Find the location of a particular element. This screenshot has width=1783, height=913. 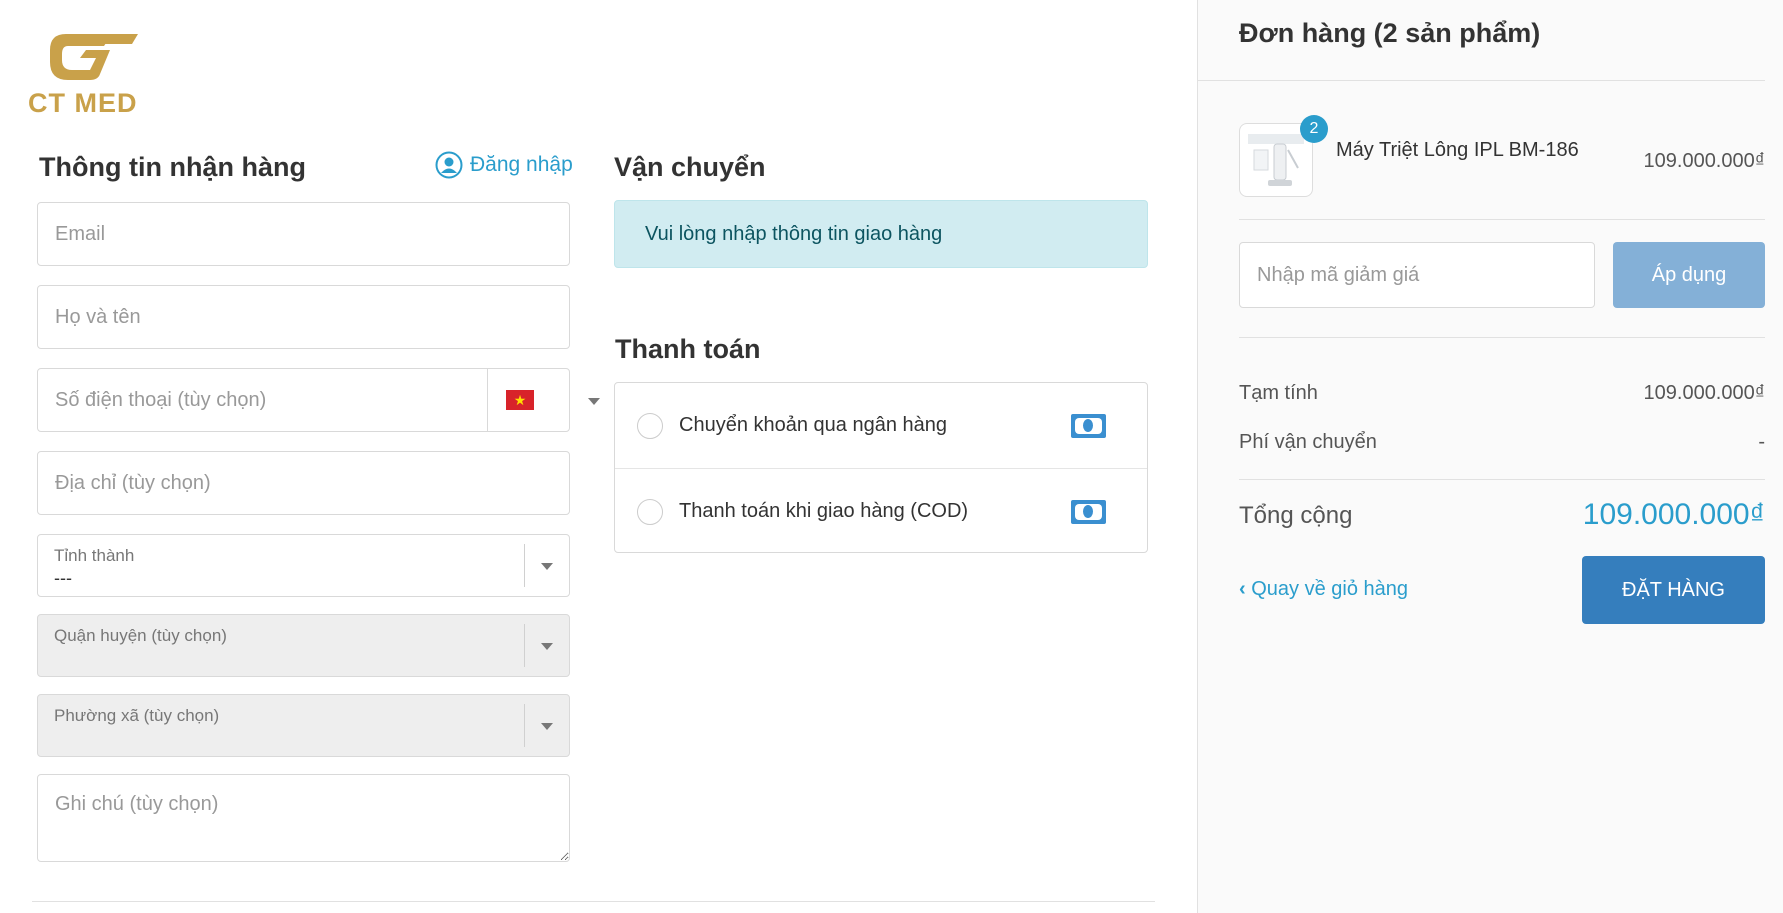

email-field is located at coordinates (303, 234).